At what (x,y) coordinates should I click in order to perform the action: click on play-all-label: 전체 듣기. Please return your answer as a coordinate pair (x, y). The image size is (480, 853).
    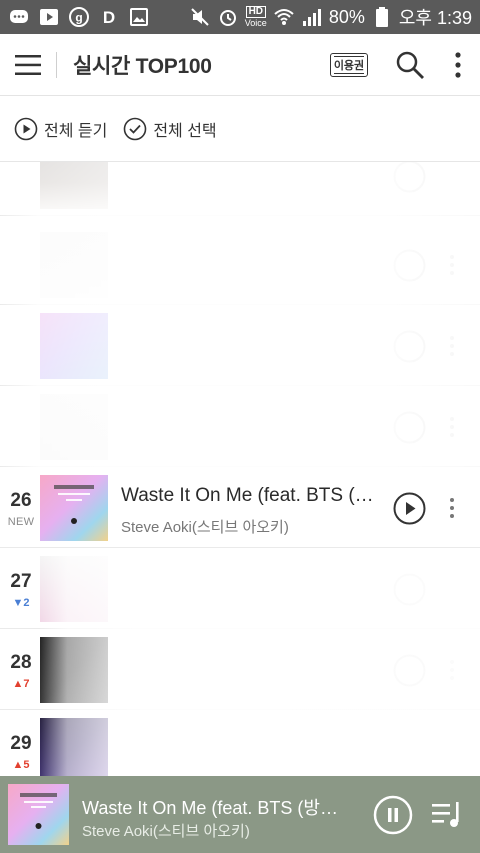
    Looking at the image, I should click on (76, 131).